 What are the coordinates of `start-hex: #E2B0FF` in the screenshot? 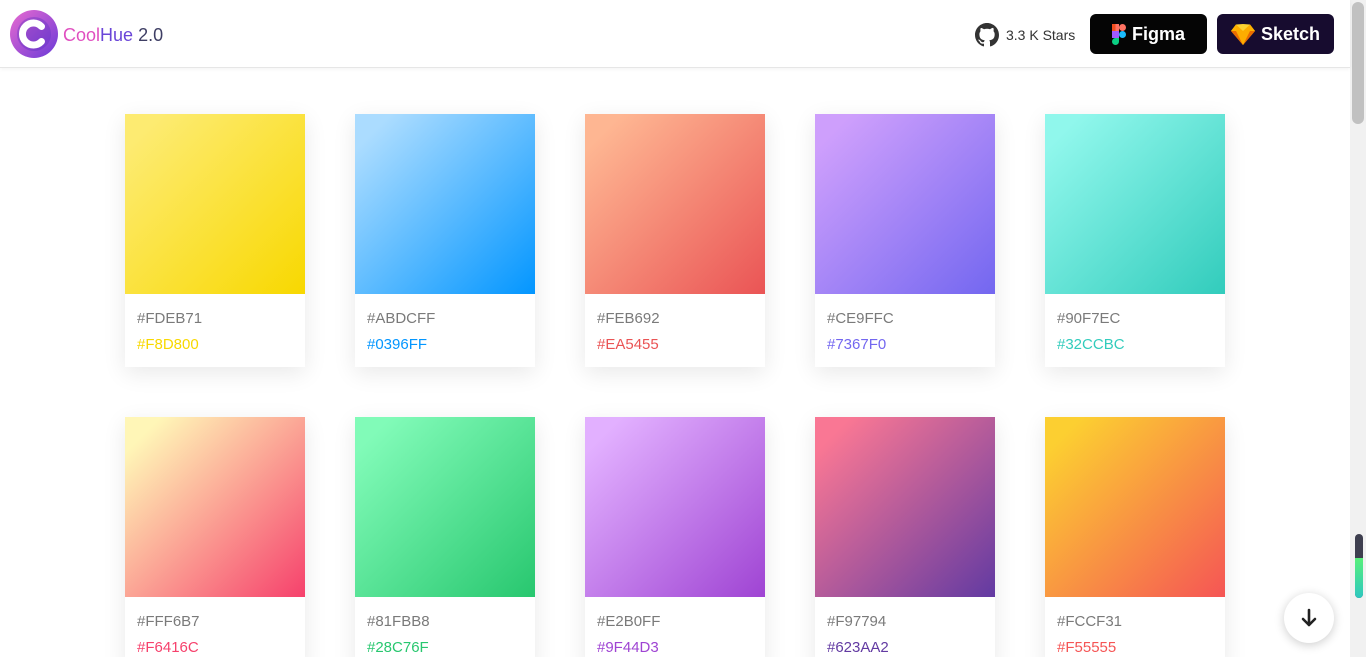 It's located at (628, 622).